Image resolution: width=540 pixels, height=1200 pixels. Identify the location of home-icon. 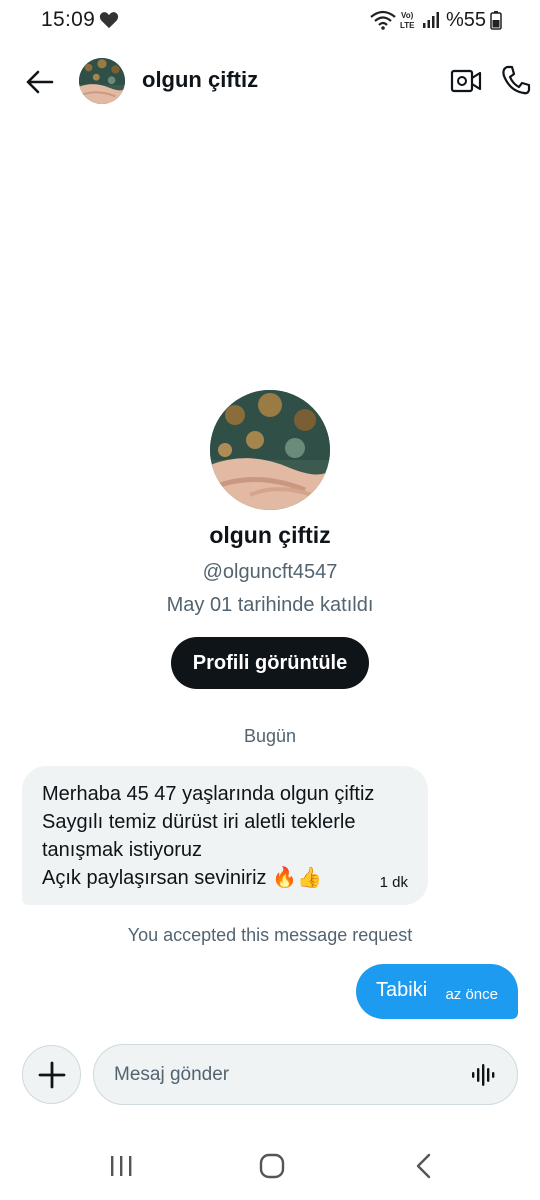
(272, 1166).